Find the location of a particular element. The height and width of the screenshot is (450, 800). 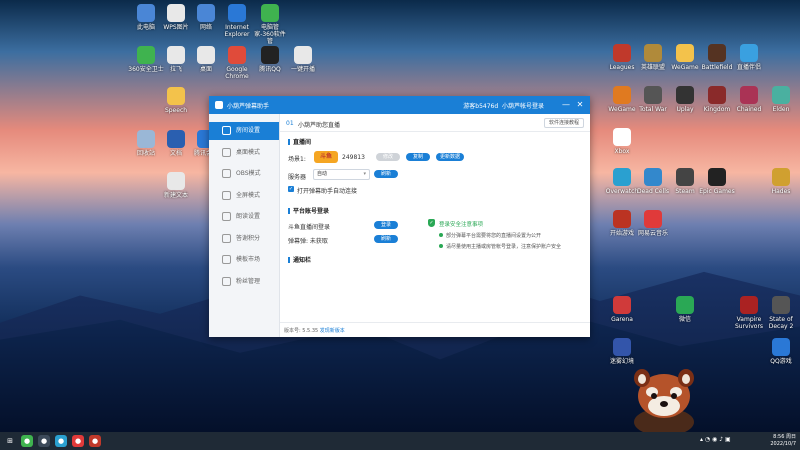

update-data-button: 更新数据 is located at coordinates (450, 157).